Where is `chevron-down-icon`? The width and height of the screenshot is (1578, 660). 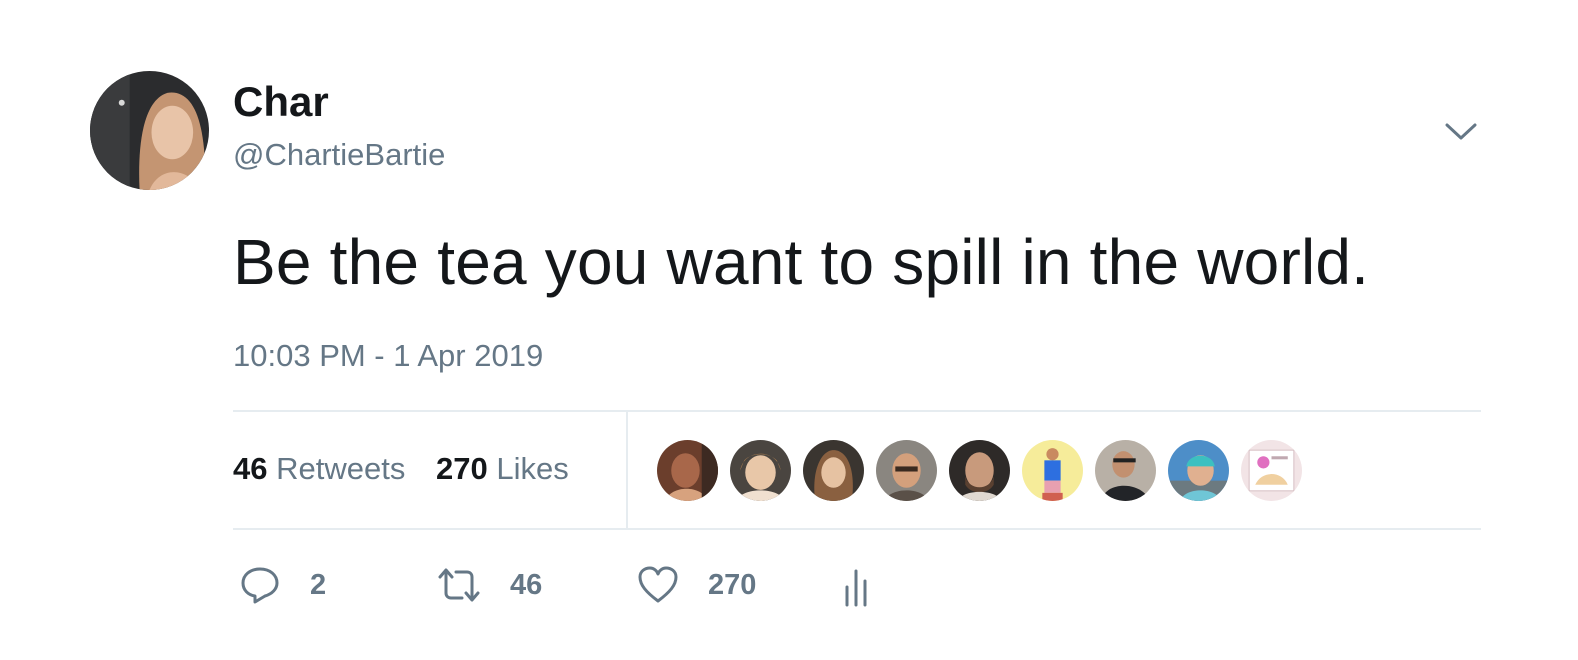
chevron-down-icon is located at coordinates (1461, 131).